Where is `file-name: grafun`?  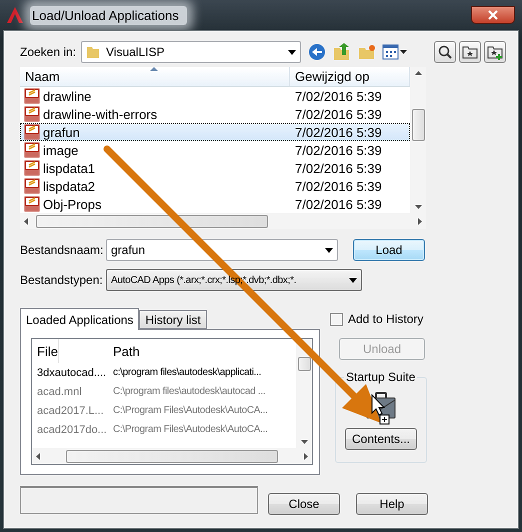
file-name: grafun is located at coordinates (61, 132).